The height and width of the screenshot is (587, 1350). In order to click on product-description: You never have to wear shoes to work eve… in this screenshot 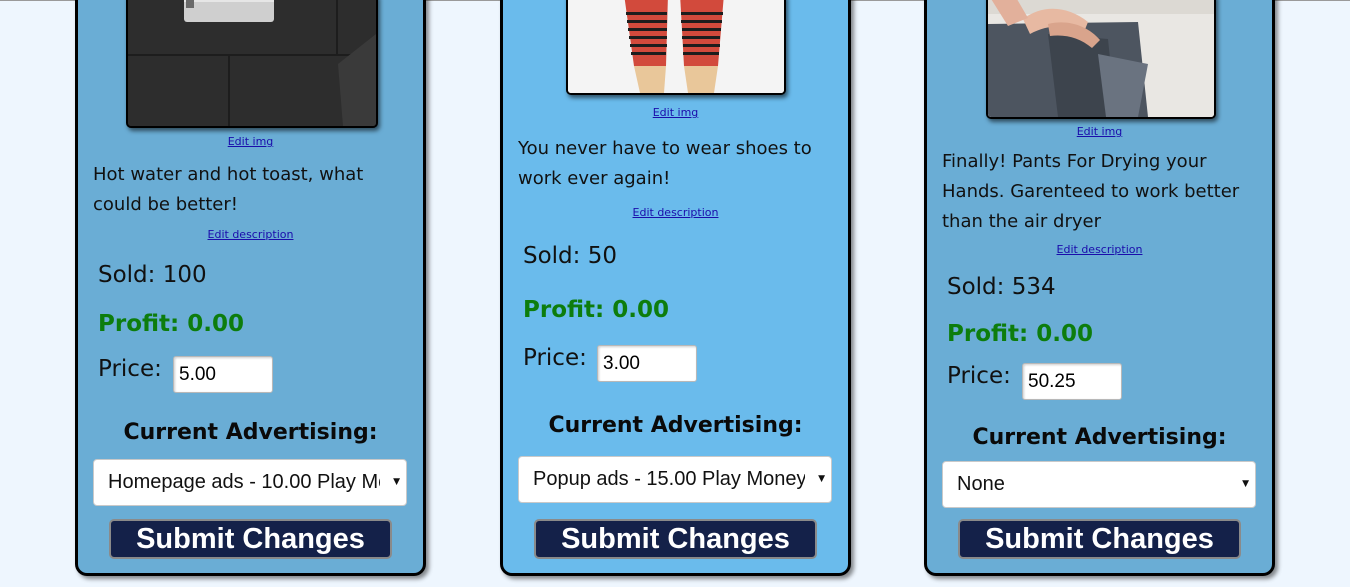, I will do `click(665, 163)`.